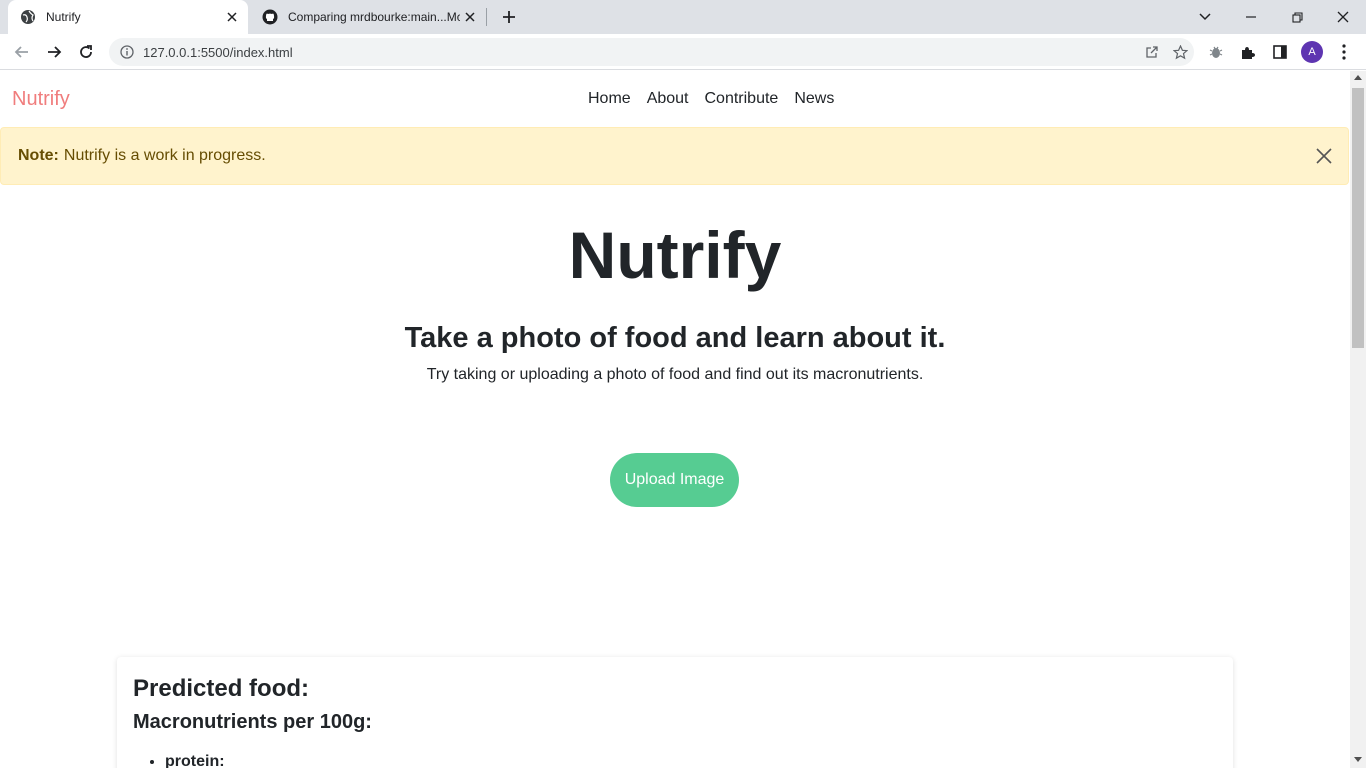 This screenshot has width=1366, height=768. I want to click on bookmark-star-icon, so click(1180, 52).